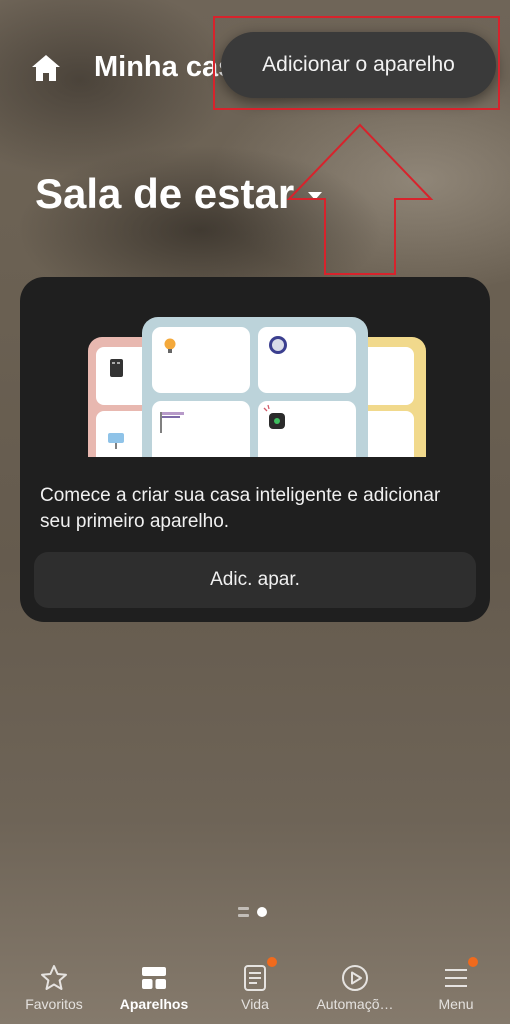  I want to click on nav-label: Favoritos, so click(54, 1004).